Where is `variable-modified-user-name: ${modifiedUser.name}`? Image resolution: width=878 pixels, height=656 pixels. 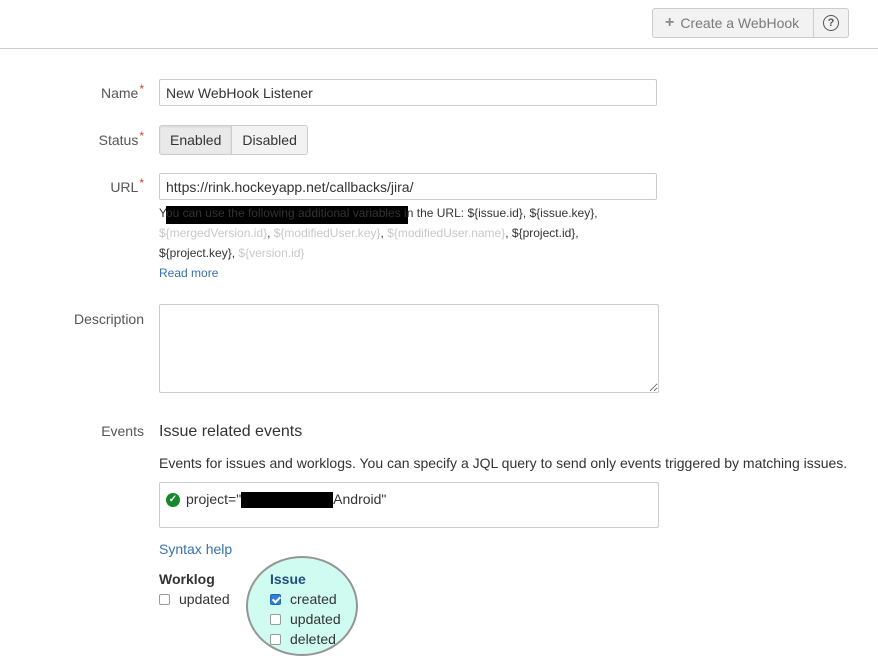
variable-modified-user-name: ${modifiedUser.name} is located at coordinates (446, 233).